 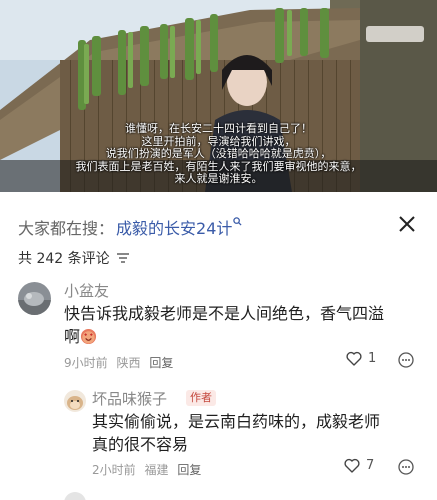 What do you see at coordinates (72, 336) in the screenshot?
I see `comment-text-line: 啊` at bounding box center [72, 336].